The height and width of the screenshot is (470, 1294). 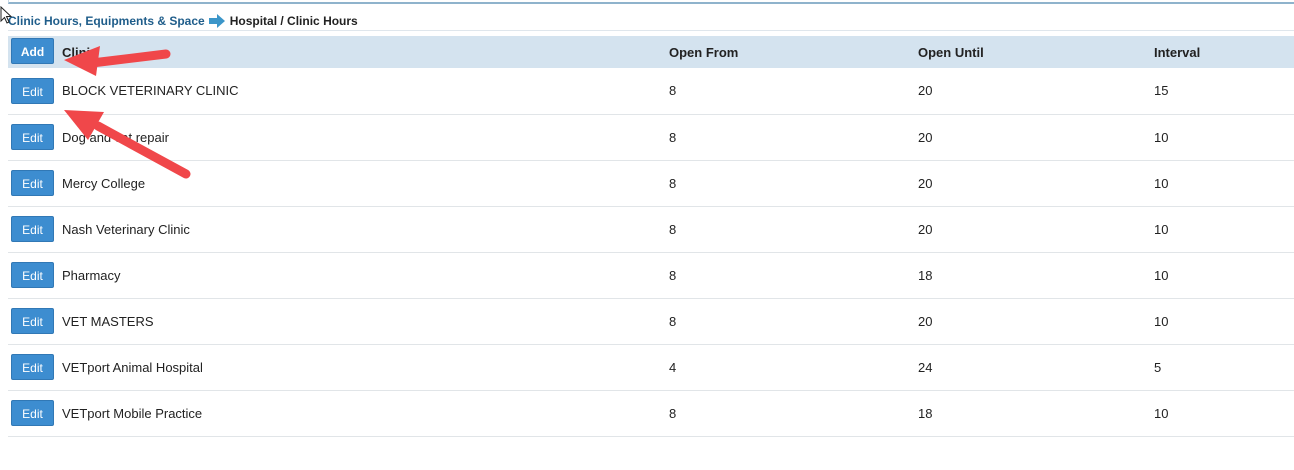 I want to click on cell-interval: 5, so click(x=1158, y=367).